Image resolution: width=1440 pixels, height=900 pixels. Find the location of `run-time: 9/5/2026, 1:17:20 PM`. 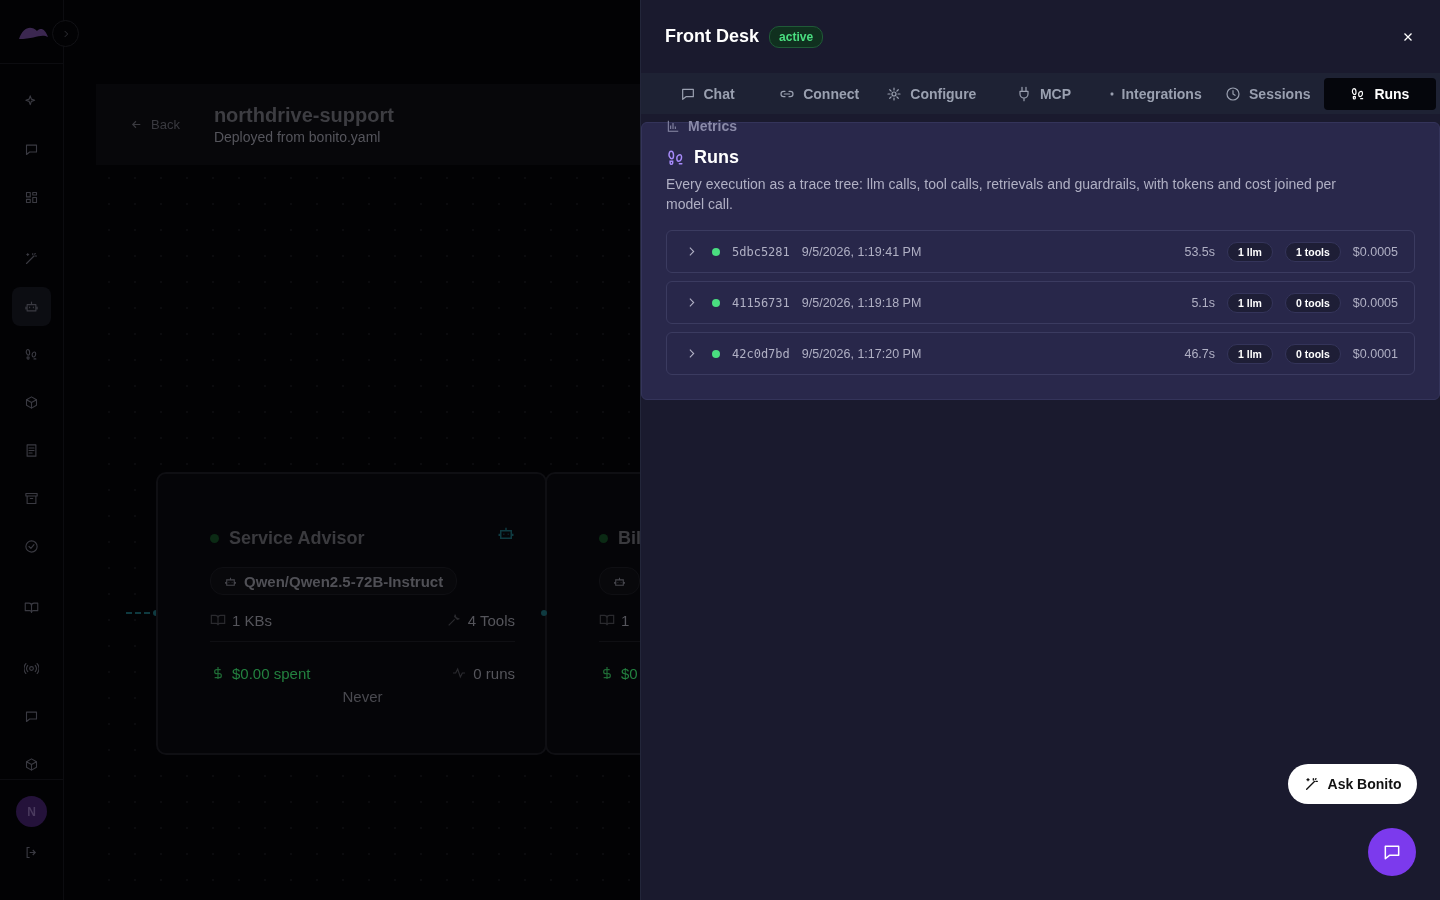

run-time: 9/5/2026, 1:17:20 PM is located at coordinates (862, 353).